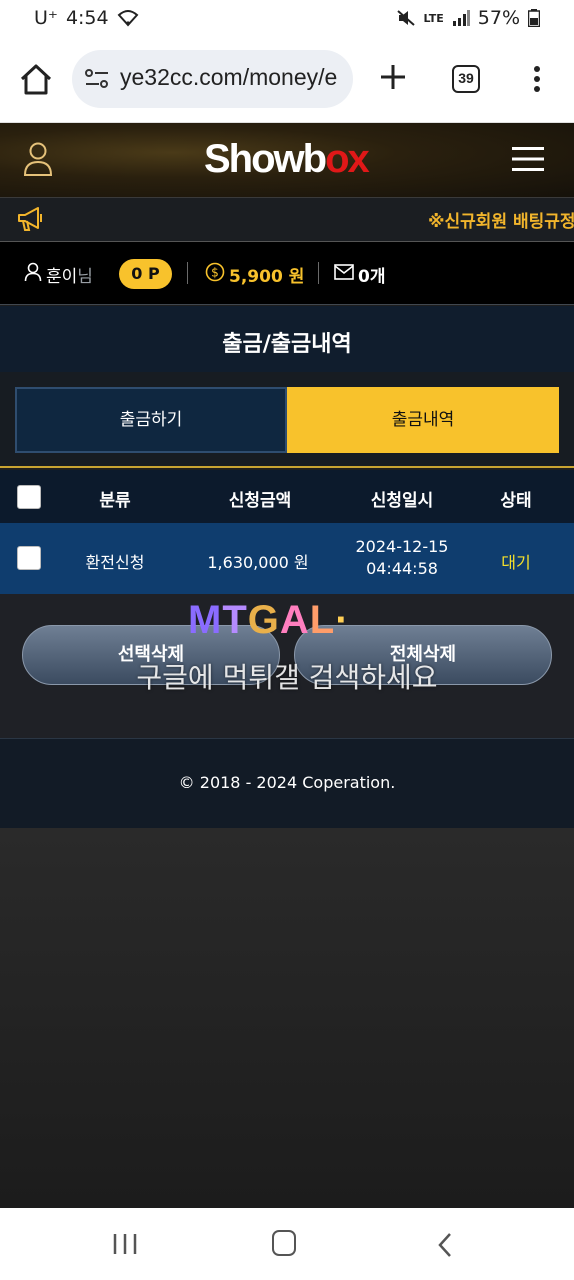  What do you see at coordinates (287, 19) in the screenshot?
I see `status-bar: U⁺ 4:54 LTE 57%` at bounding box center [287, 19].